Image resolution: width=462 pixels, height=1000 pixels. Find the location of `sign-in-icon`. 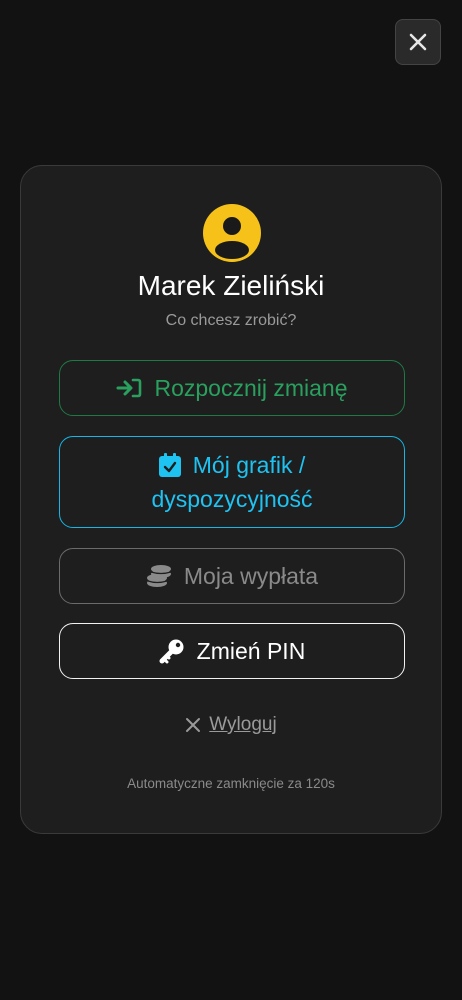

sign-in-icon is located at coordinates (129, 388).